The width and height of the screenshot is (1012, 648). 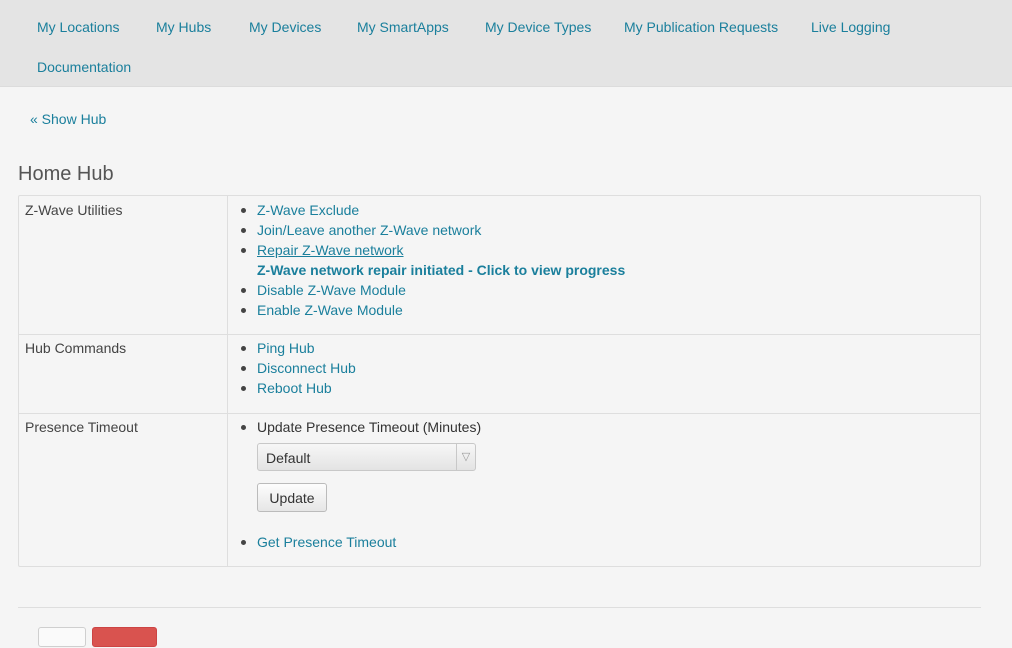 I want to click on nav-live-logging: Live Logging, so click(x=850, y=27).